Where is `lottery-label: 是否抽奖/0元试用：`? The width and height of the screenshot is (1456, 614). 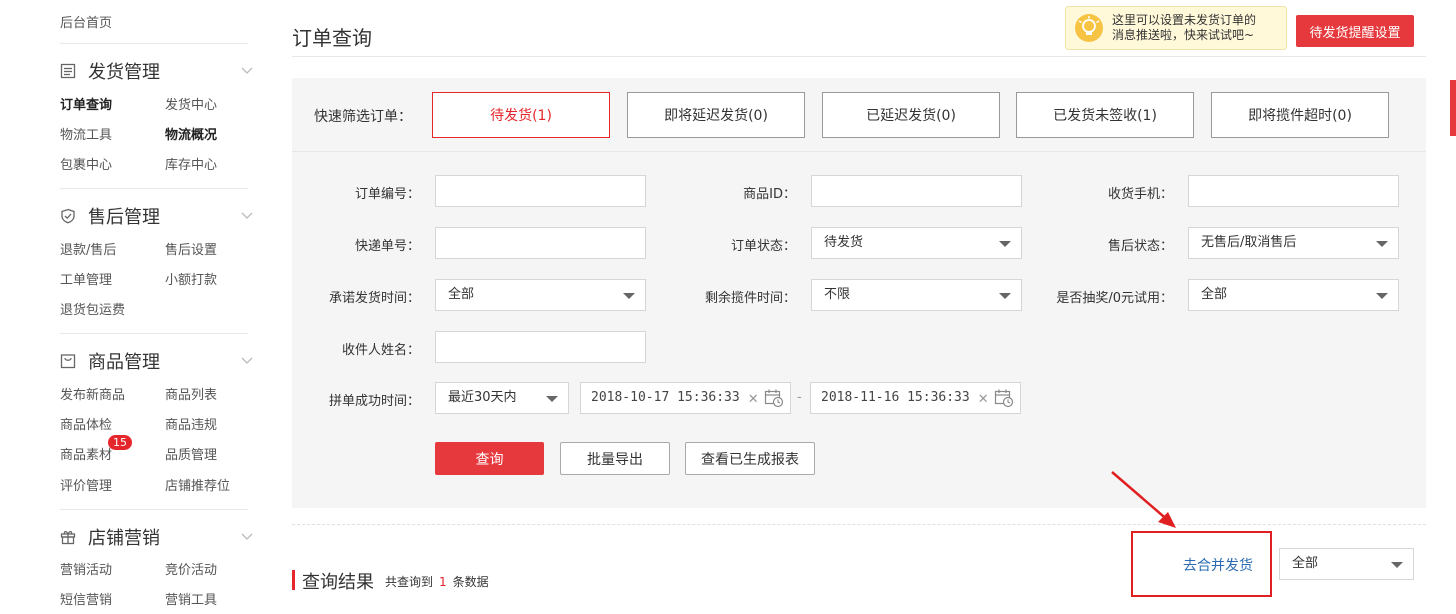
lottery-label: 是否抽奖/0元试用： is located at coordinates (1114, 298).